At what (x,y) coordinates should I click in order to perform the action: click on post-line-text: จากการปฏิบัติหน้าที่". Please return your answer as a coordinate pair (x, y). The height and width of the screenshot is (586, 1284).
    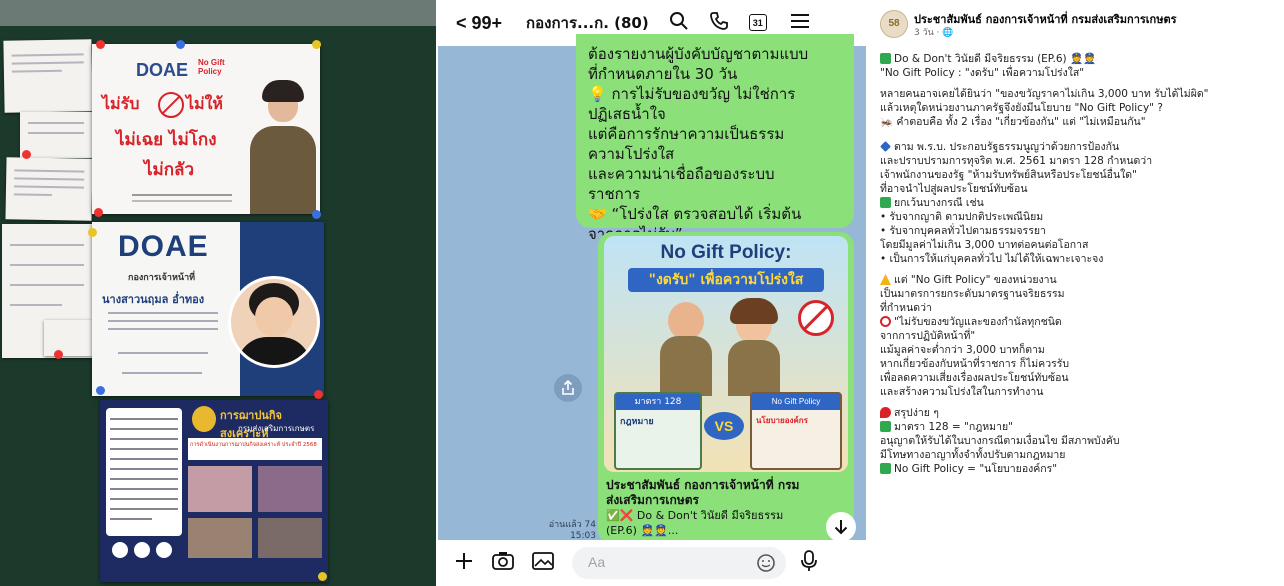
    Looking at the image, I should click on (928, 336).